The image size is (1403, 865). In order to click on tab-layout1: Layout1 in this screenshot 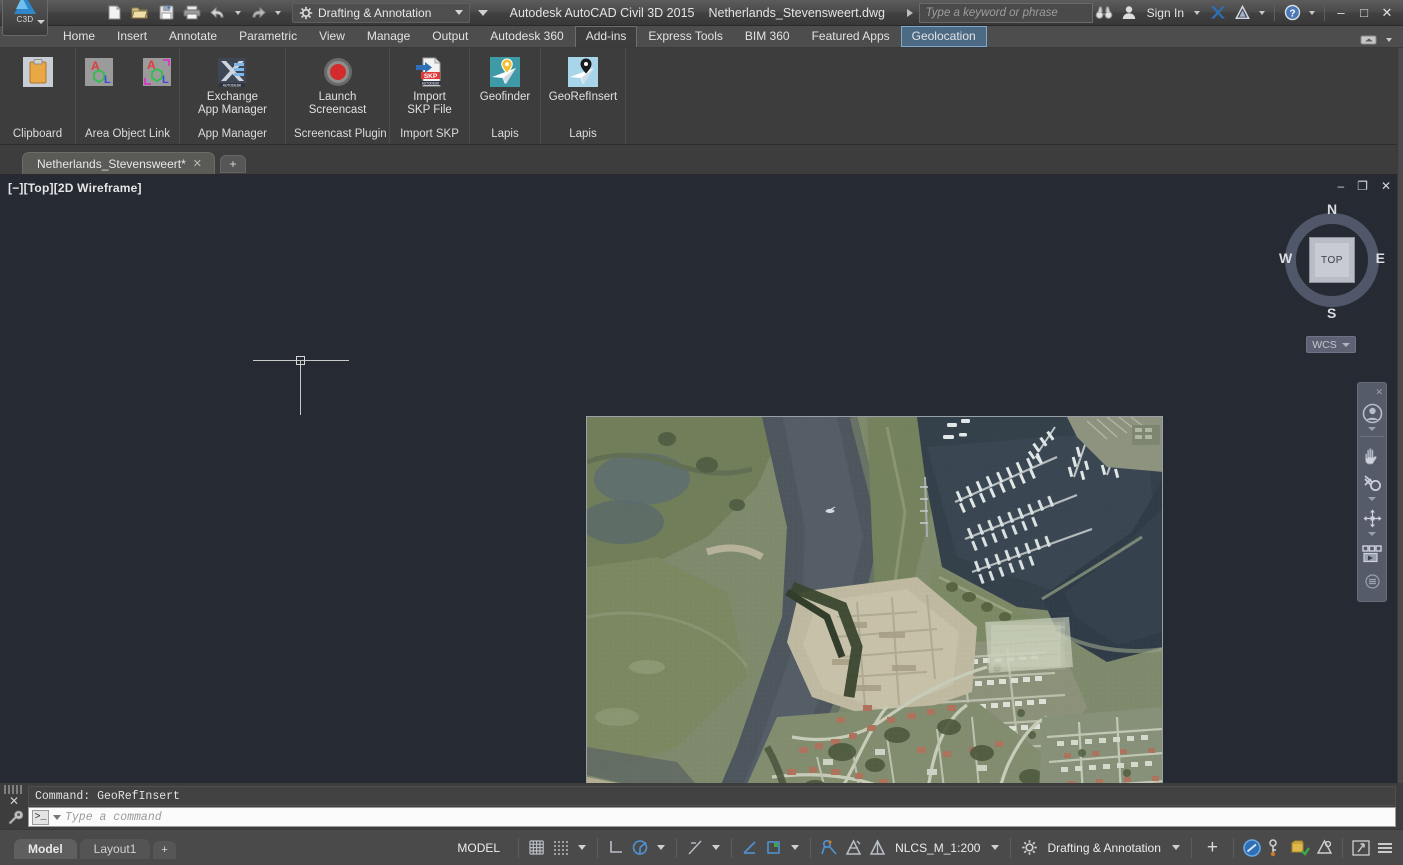, I will do `click(115, 848)`.